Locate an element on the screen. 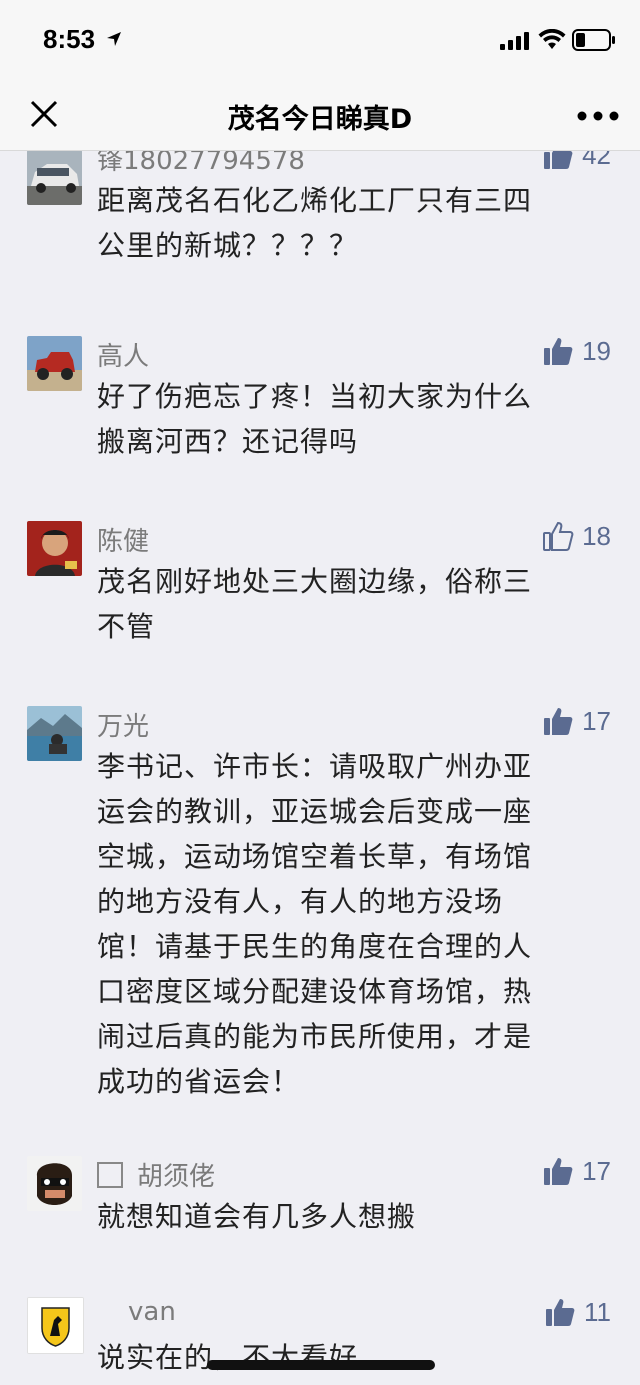 This screenshot has width=640, height=1385. status-bar: 8:53 is located at coordinates (320, 40).